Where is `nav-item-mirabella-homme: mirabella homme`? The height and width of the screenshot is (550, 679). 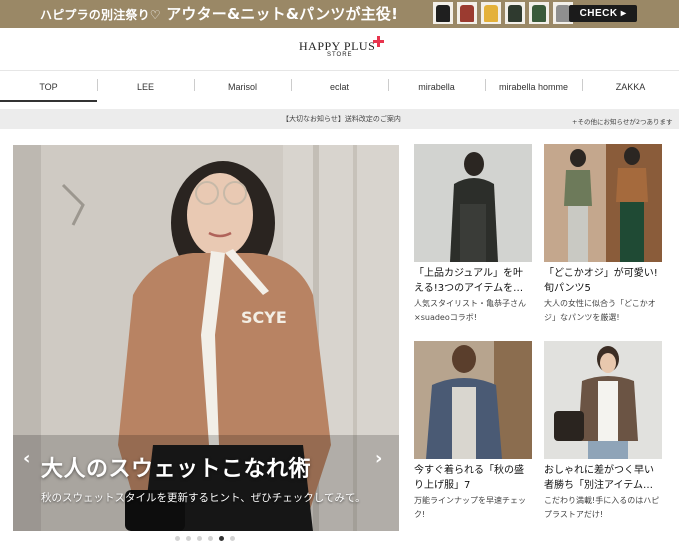 nav-item-mirabella-homme: mirabella homme is located at coordinates (533, 86).